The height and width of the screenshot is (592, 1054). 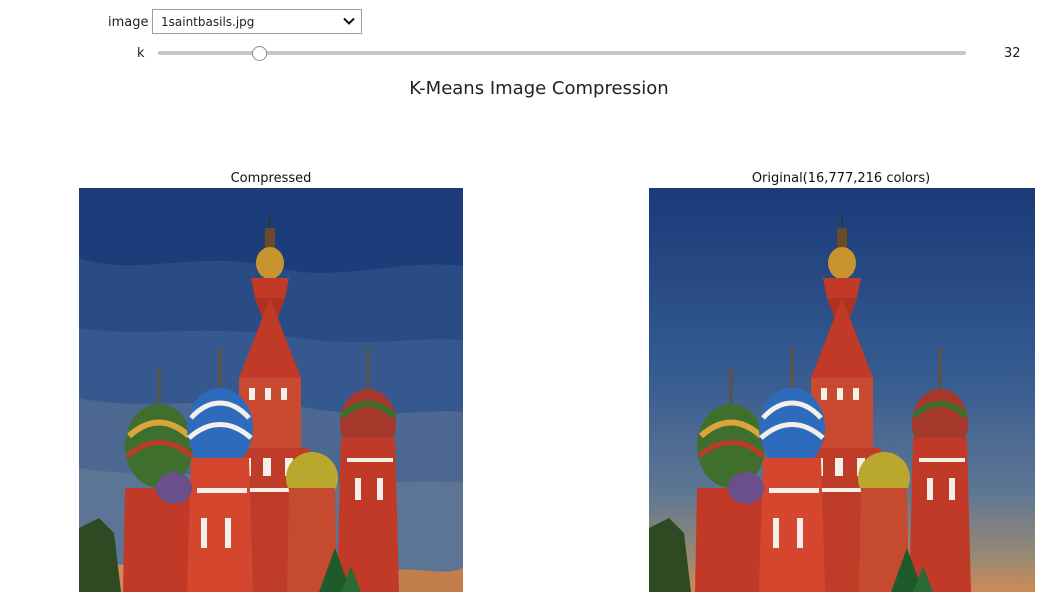 I want to click on image-label: image, so click(x=128, y=22).